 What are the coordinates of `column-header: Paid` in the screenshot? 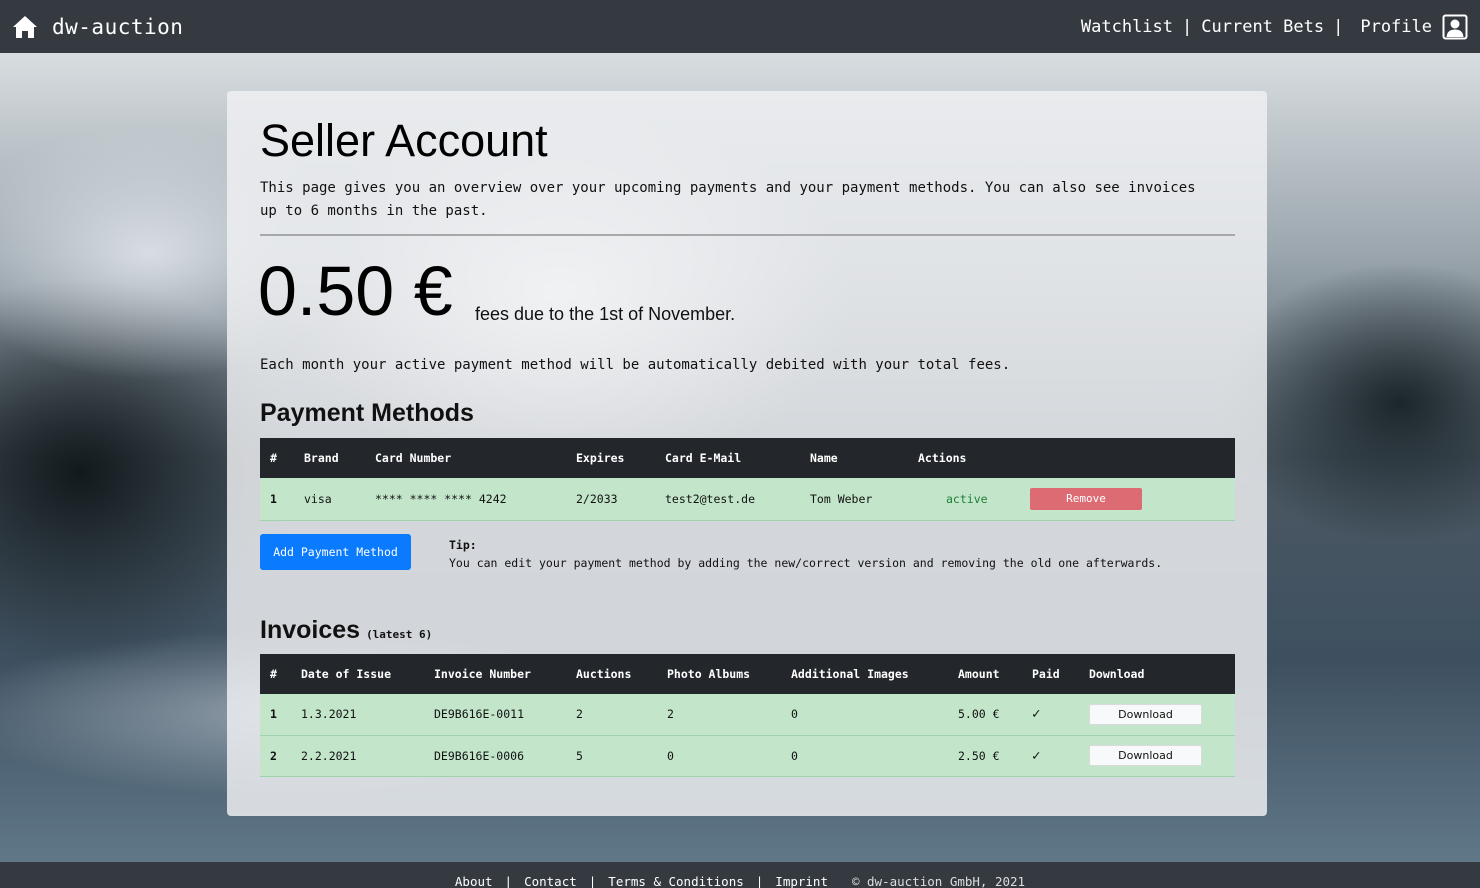 It's located at (1046, 674).